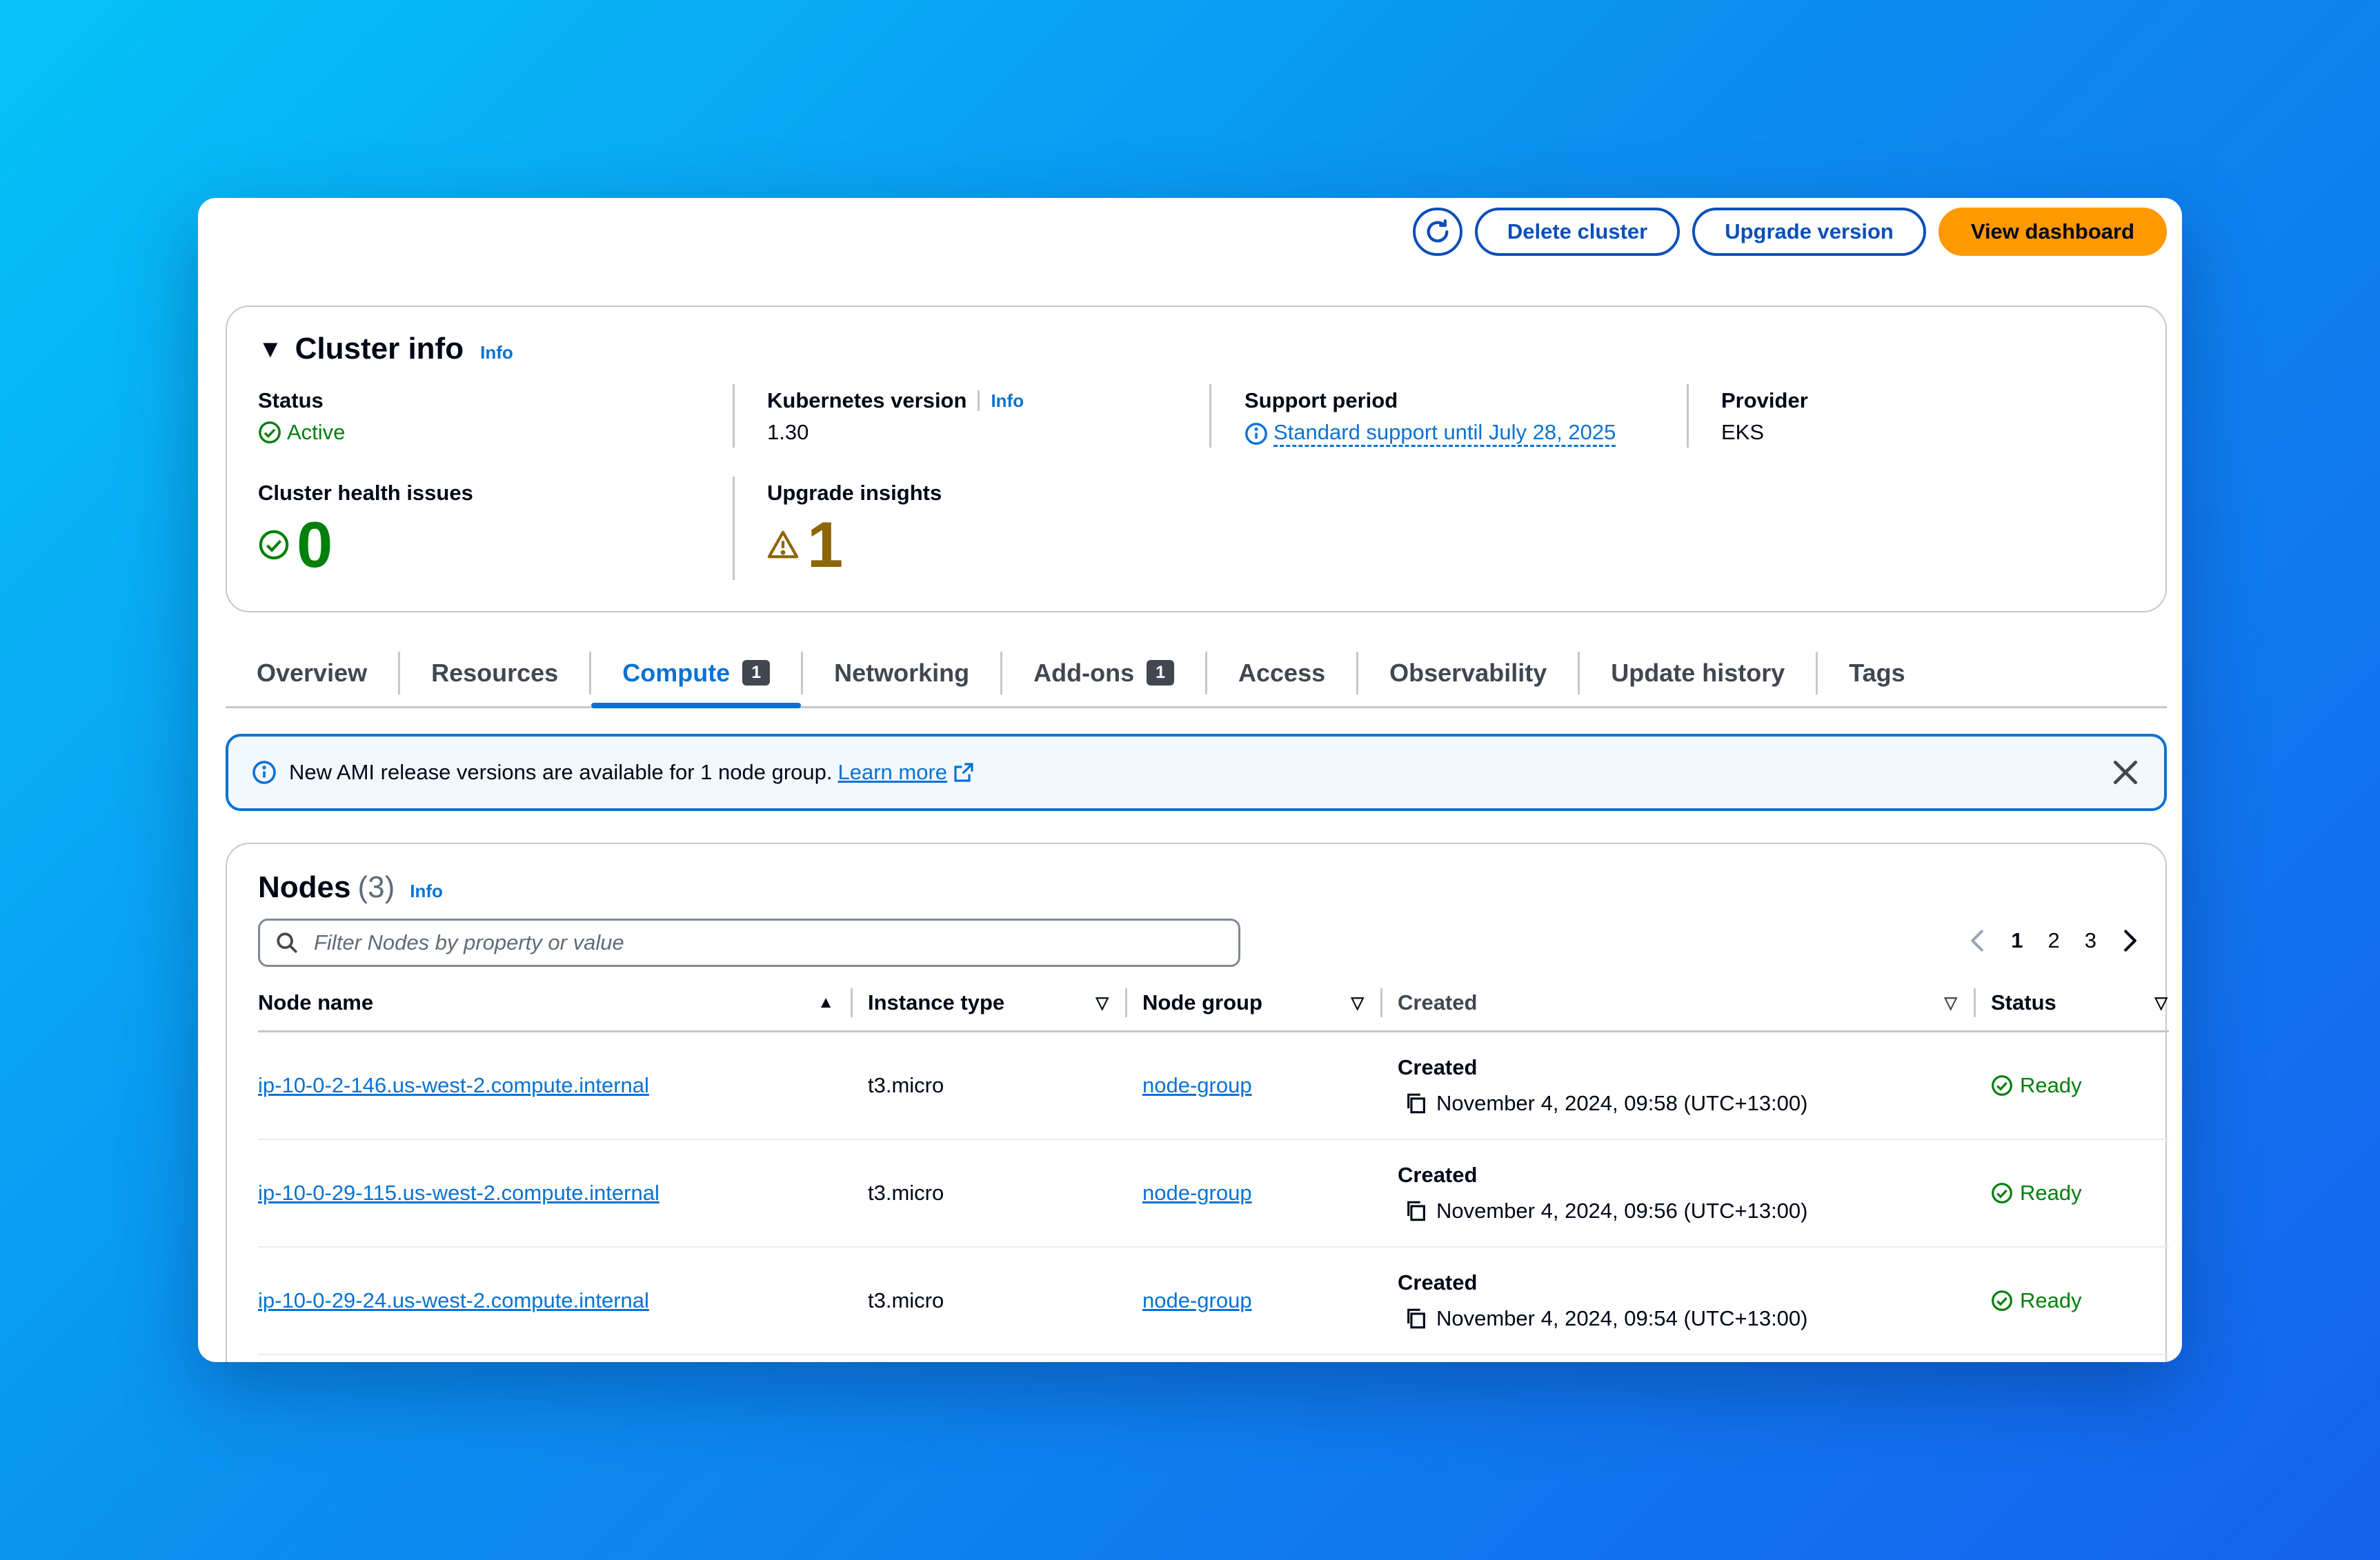  I want to click on kubernetes-info-link: Info, so click(1007, 401).